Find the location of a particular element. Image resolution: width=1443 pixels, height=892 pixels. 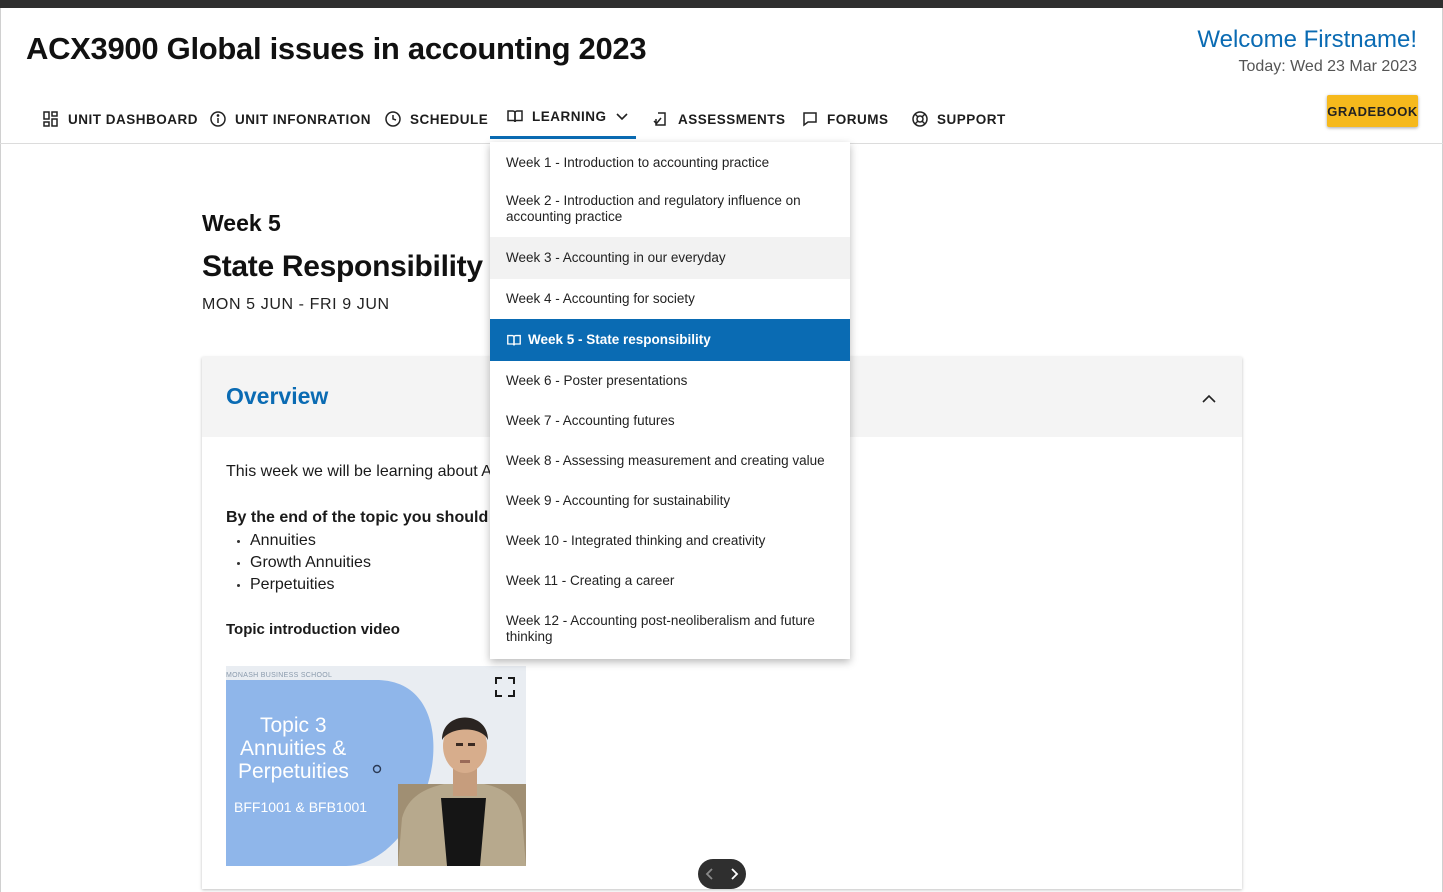

chevron-down-icon is located at coordinates (622, 116).